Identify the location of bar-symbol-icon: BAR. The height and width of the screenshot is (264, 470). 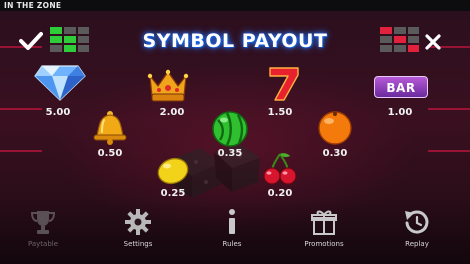
(401, 87).